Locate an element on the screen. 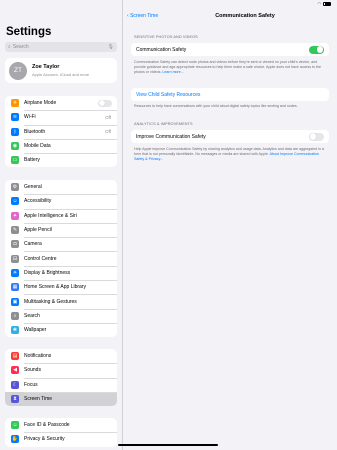 The image size is (337, 450). brightness-icon: ☀ is located at coordinates (15, 272).